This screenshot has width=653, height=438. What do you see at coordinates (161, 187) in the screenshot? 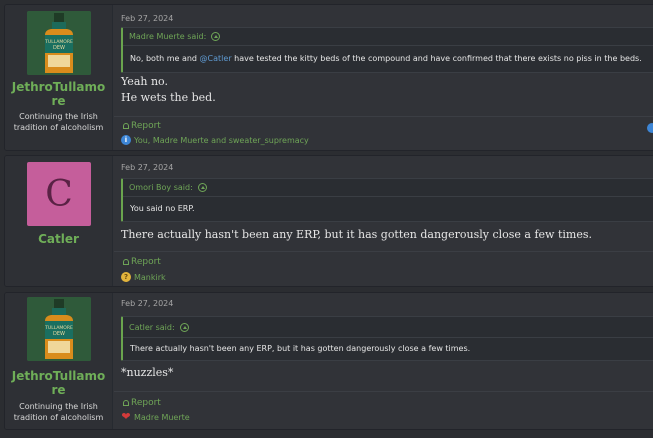
I see `quote-author: Omori Boy said:` at bounding box center [161, 187].